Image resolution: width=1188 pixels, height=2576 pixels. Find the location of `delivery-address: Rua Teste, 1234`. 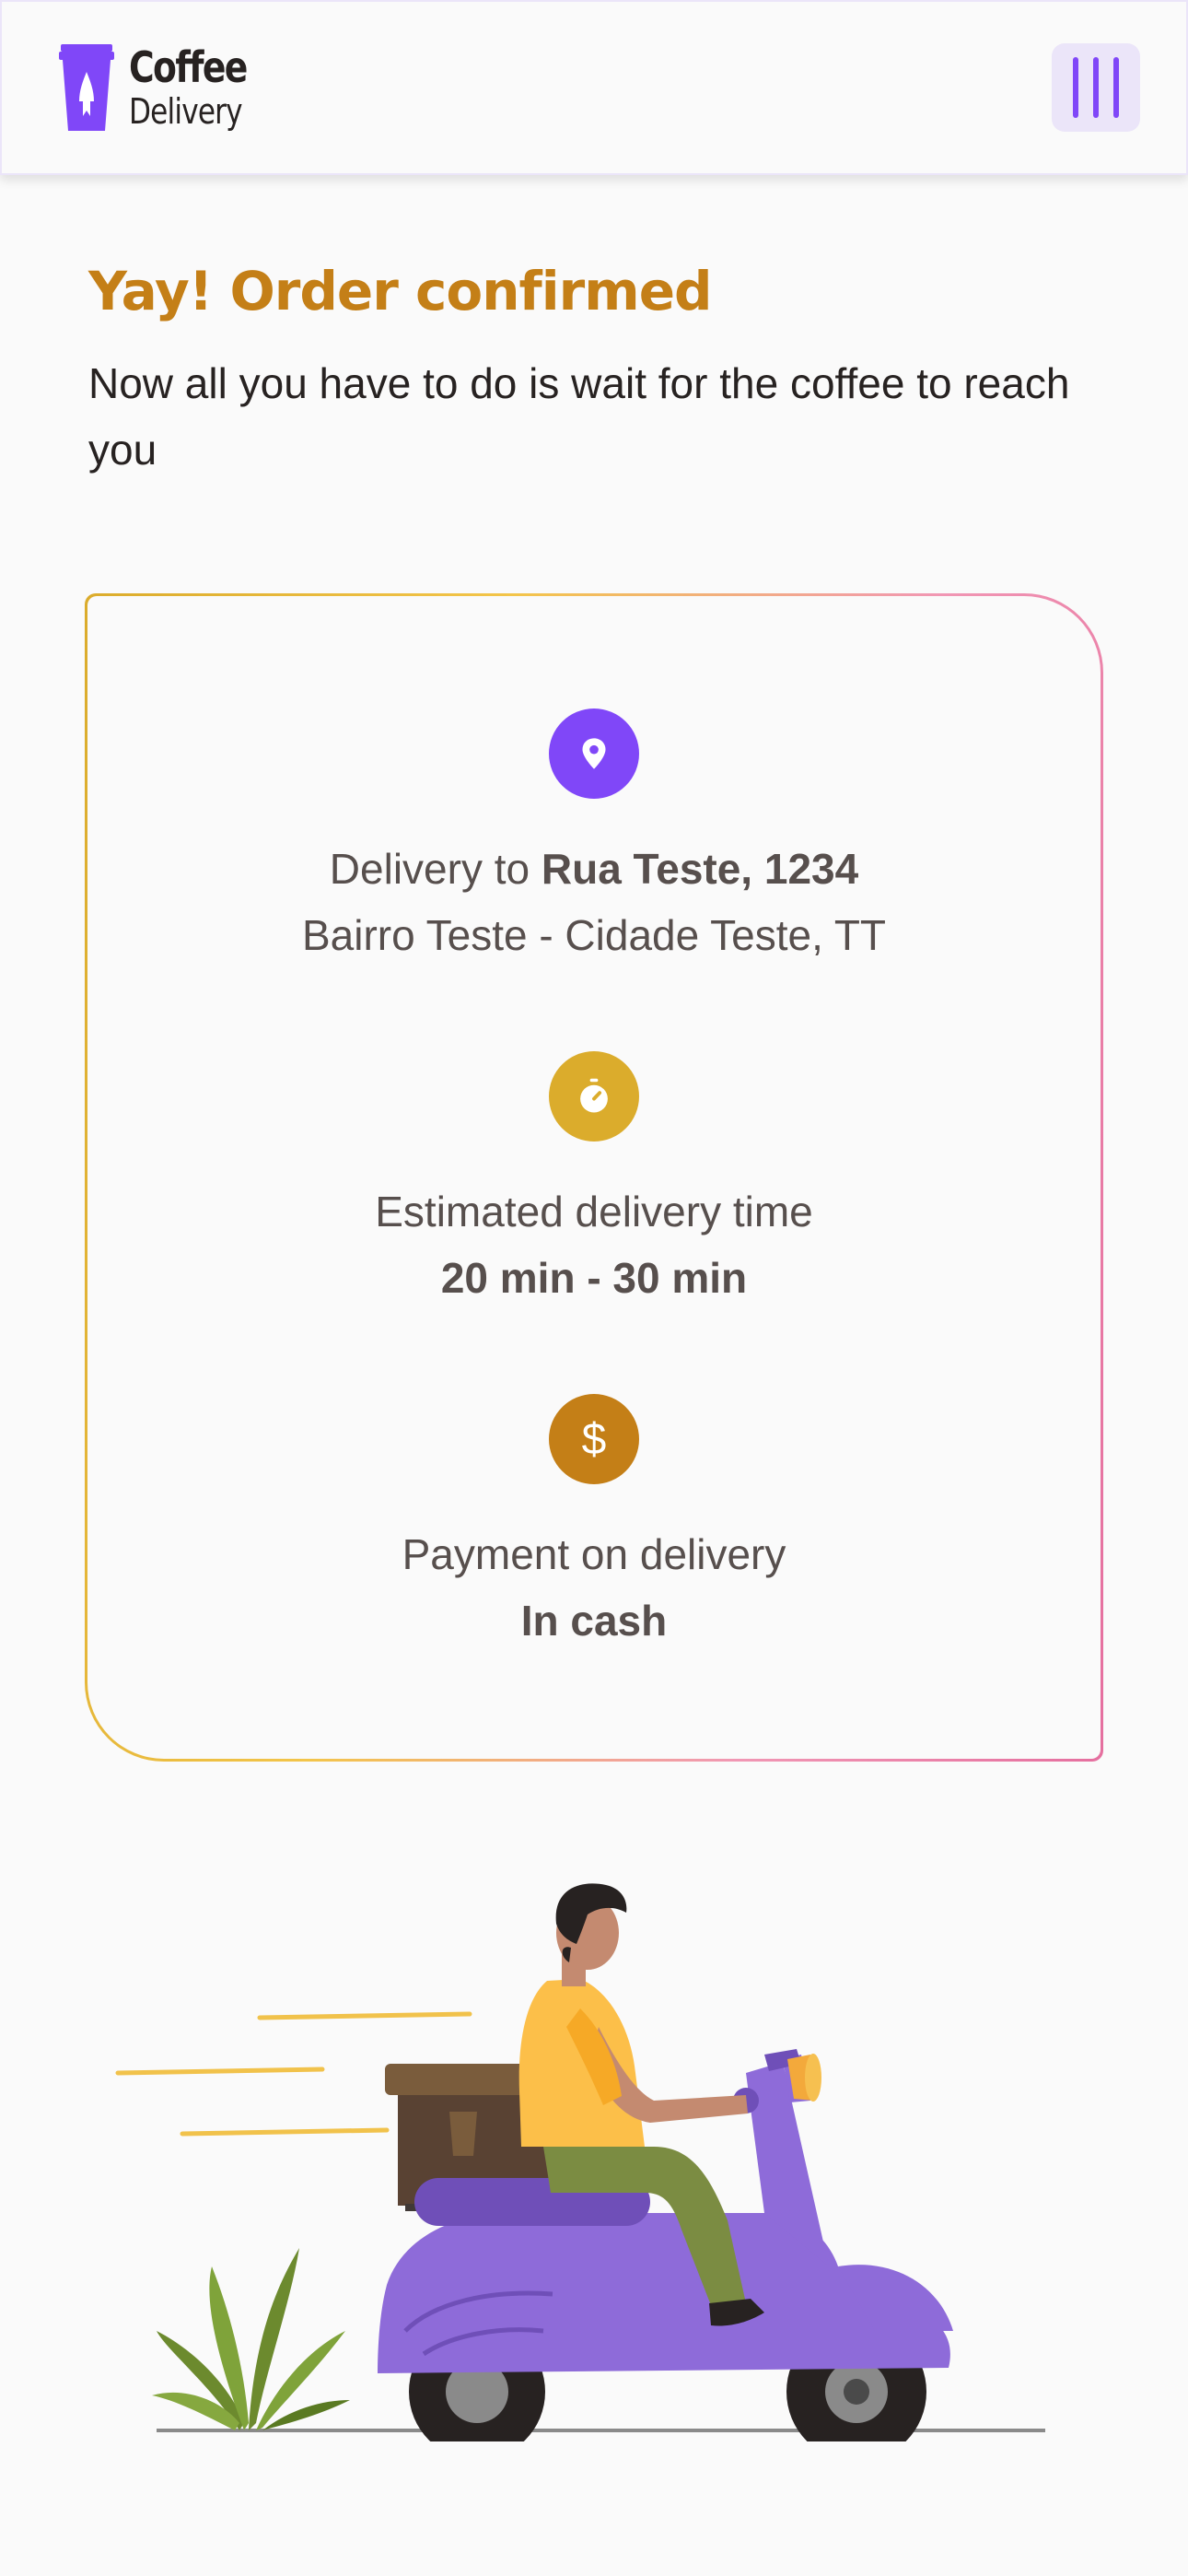

delivery-address: Rua Teste, 1234 is located at coordinates (700, 869).